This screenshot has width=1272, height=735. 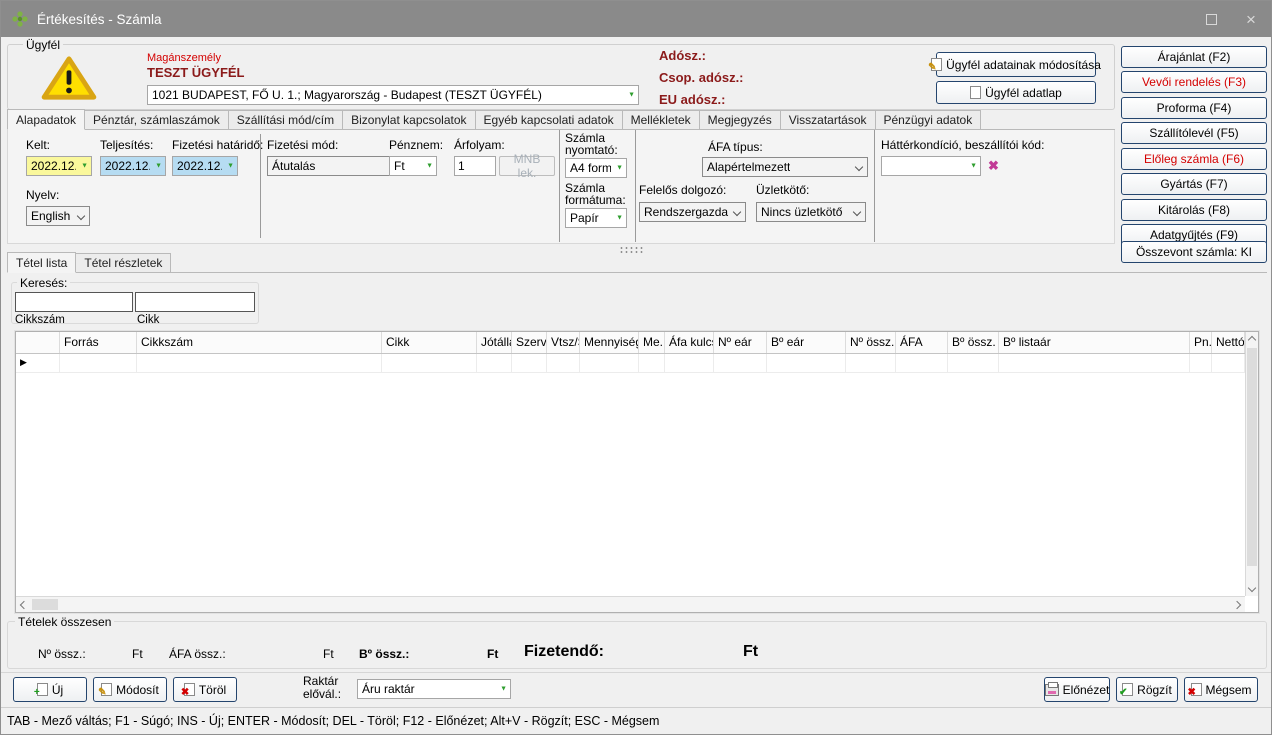 What do you see at coordinates (475, 166) in the screenshot?
I see `arfolyam-input` at bounding box center [475, 166].